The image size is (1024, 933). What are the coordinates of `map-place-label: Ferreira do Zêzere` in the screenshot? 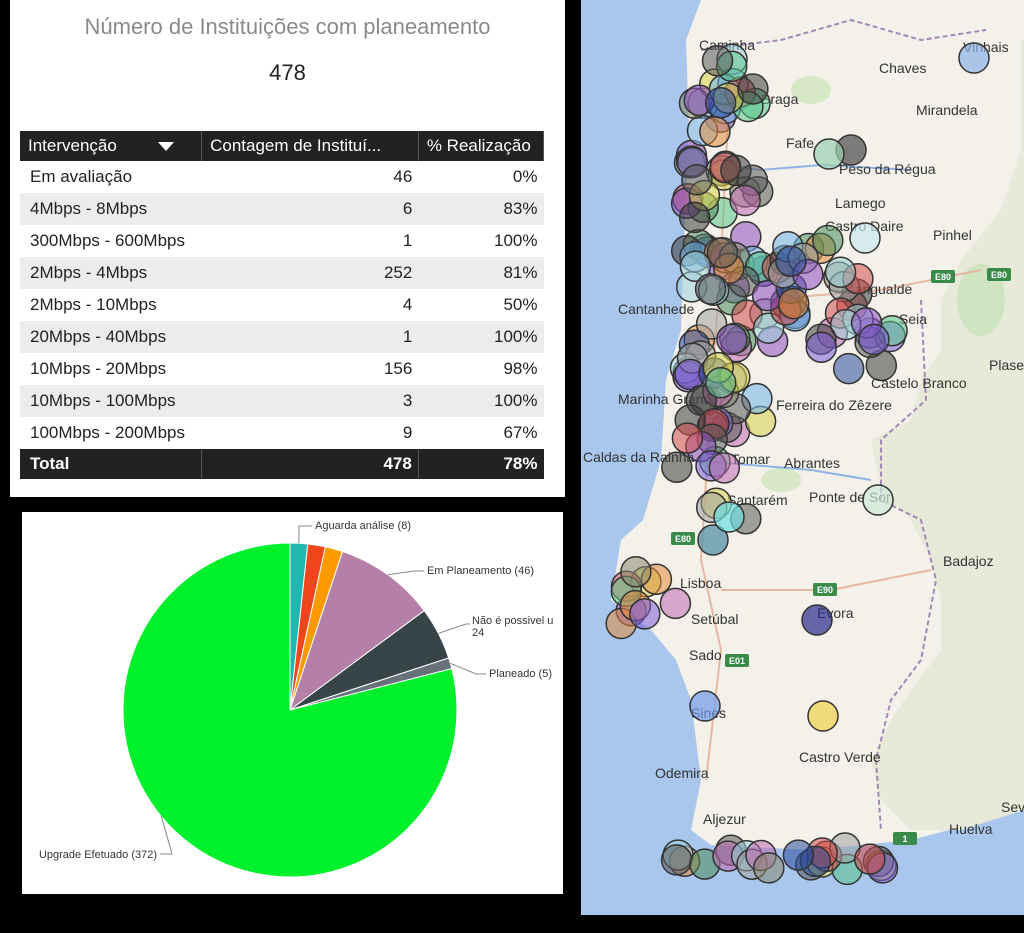 It's located at (834, 405).